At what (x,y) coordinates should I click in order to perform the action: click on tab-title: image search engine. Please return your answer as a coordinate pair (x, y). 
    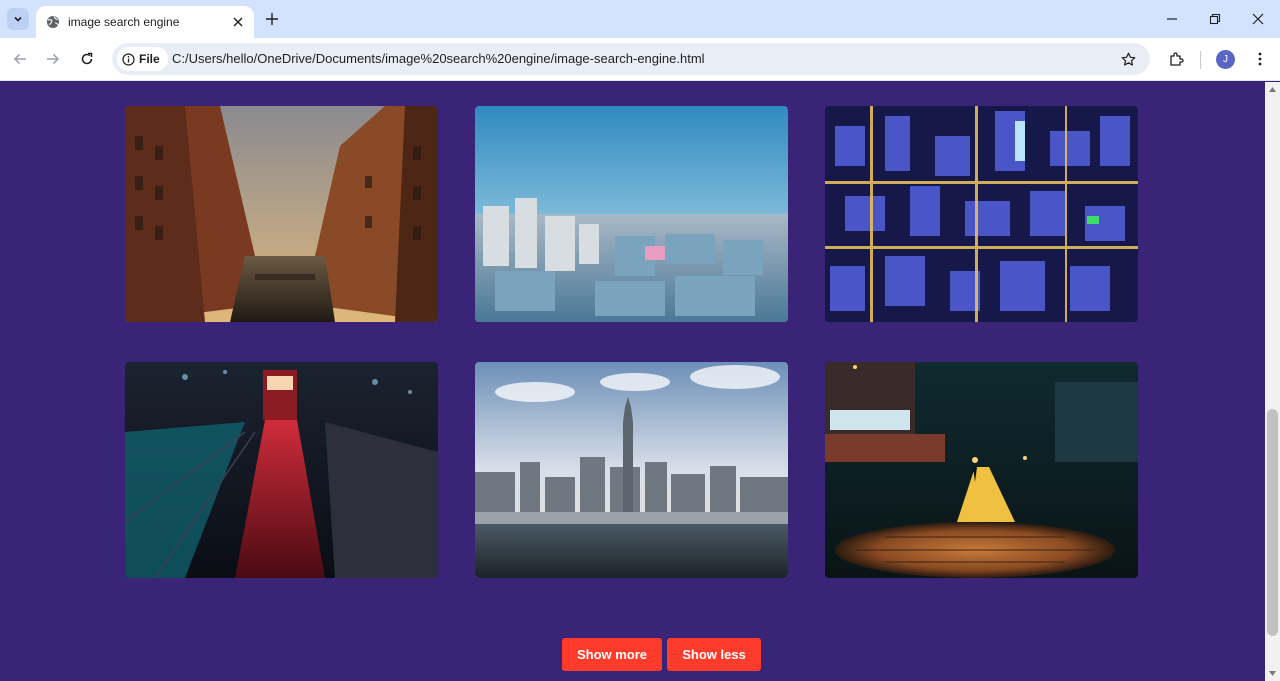
    Looking at the image, I should click on (124, 22).